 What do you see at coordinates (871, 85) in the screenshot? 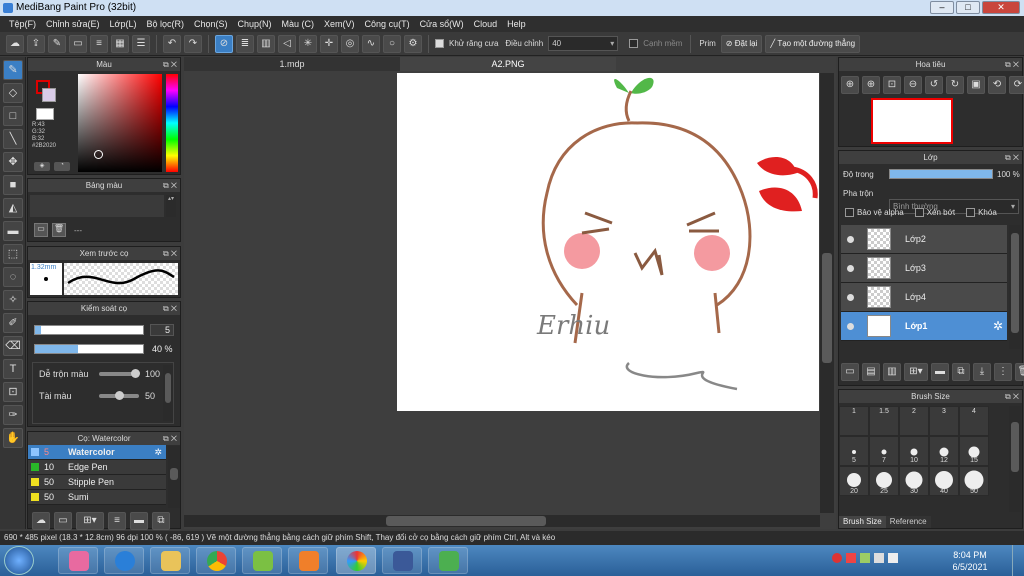
I see `zoom-in-icon: ⊕` at bounding box center [871, 85].